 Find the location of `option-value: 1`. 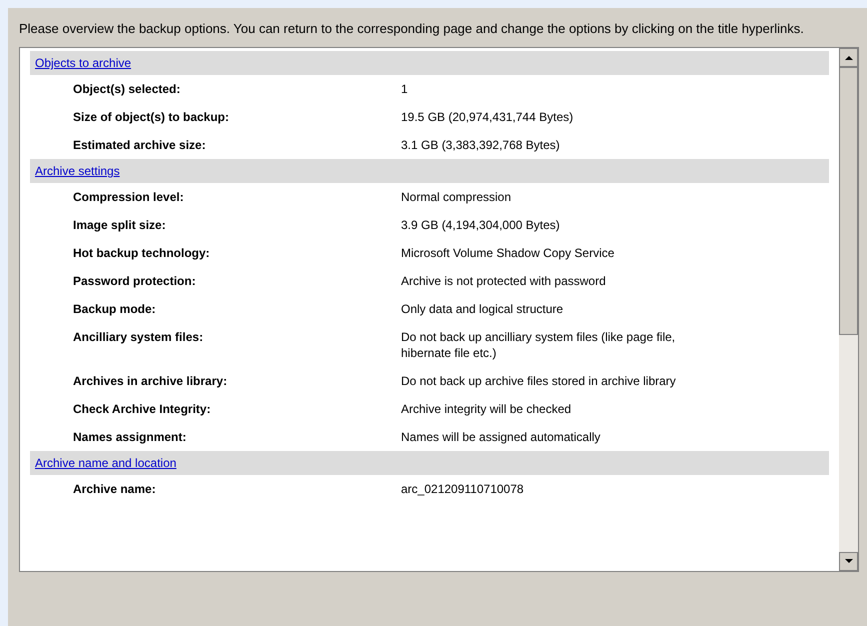

option-value: 1 is located at coordinates (405, 89).